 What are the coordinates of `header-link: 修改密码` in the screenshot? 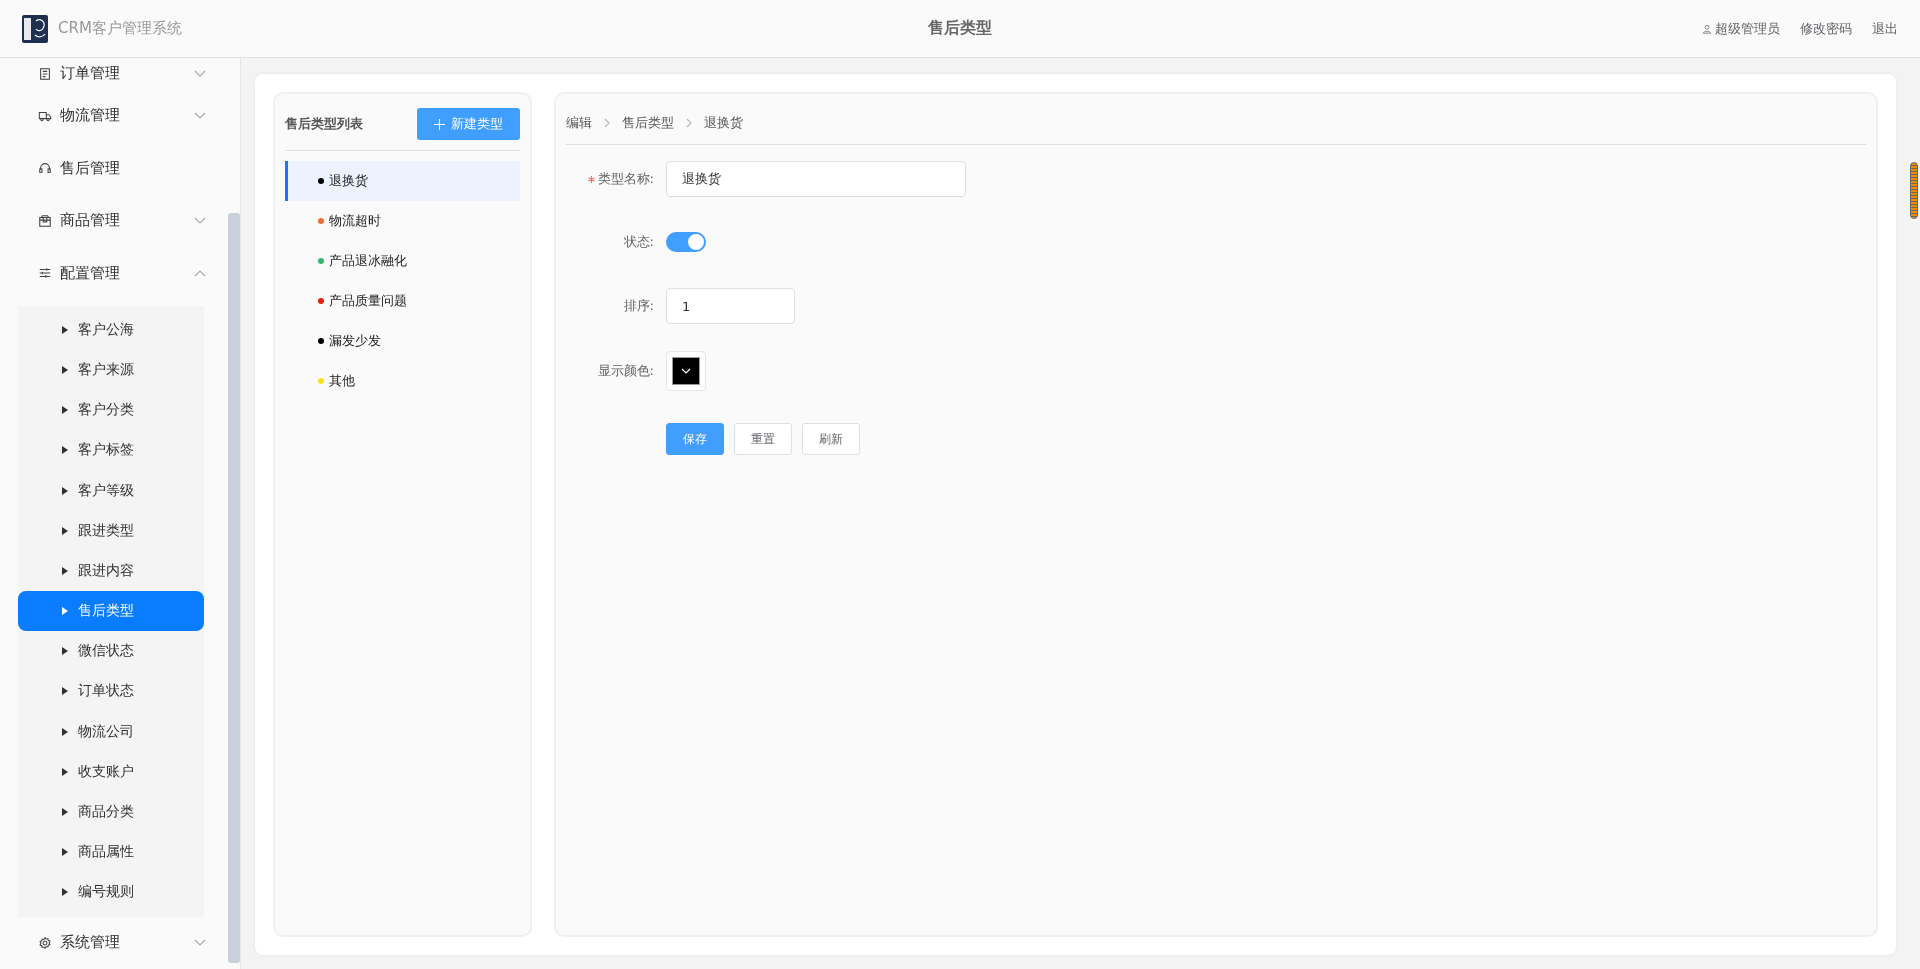 It's located at (1826, 28).